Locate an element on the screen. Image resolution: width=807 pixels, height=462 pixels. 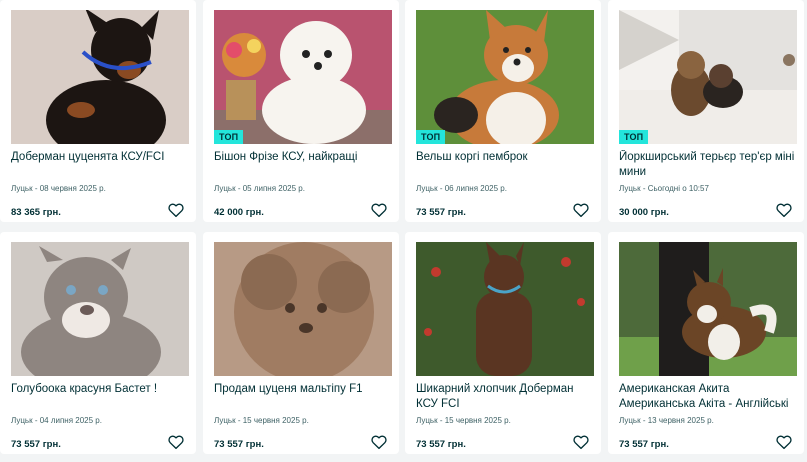
corgi-photo: ТОП is located at coordinates (505, 77).